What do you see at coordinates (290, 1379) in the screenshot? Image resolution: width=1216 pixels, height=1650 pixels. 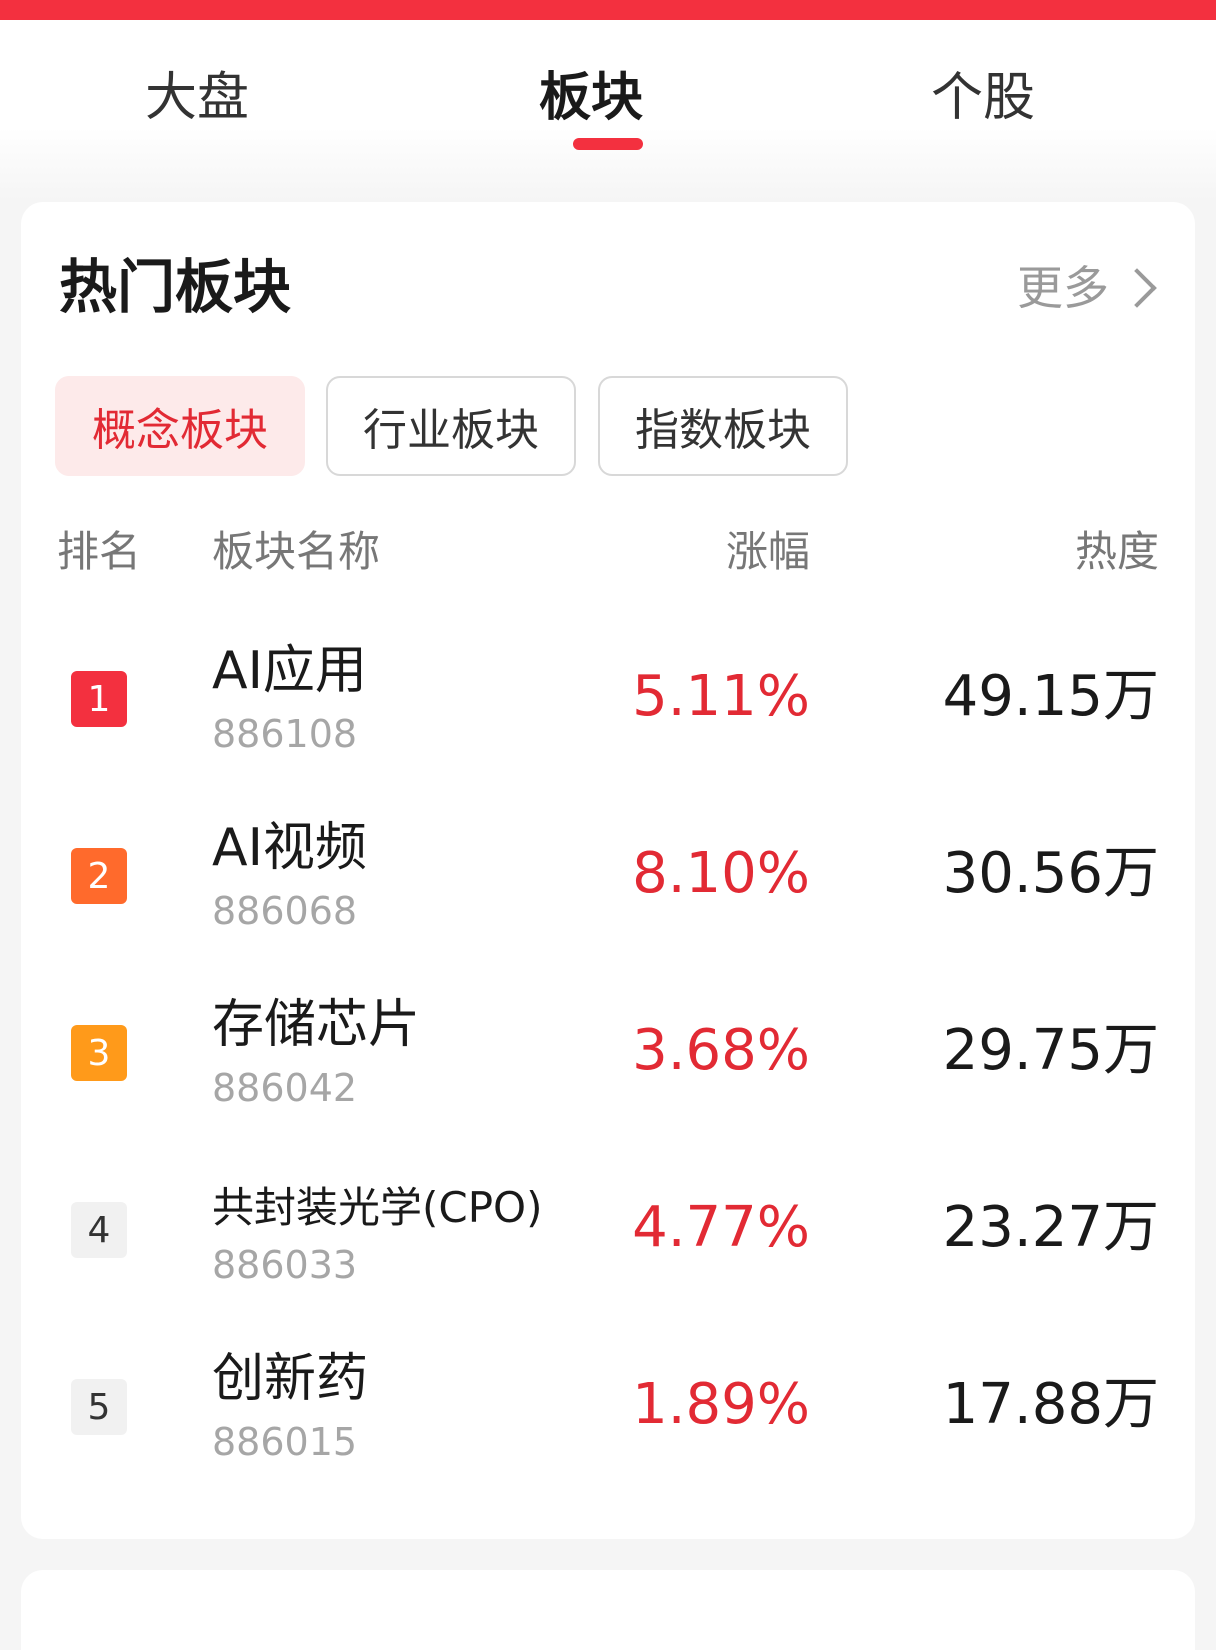 I see `sector-name: 创新药` at bounding box center [290, 1379].